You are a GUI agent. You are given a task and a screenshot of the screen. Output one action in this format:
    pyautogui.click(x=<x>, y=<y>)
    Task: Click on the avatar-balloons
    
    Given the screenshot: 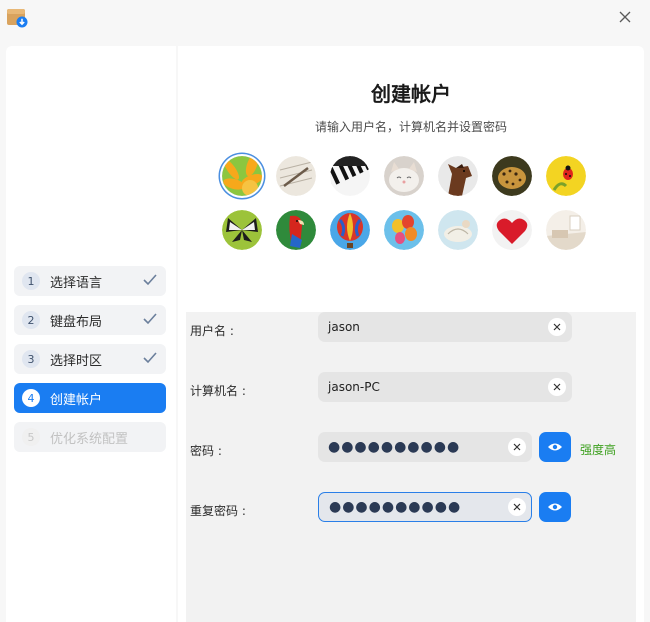 What is the action you would take?
    pyautogui.click(x=404, y=230)
    